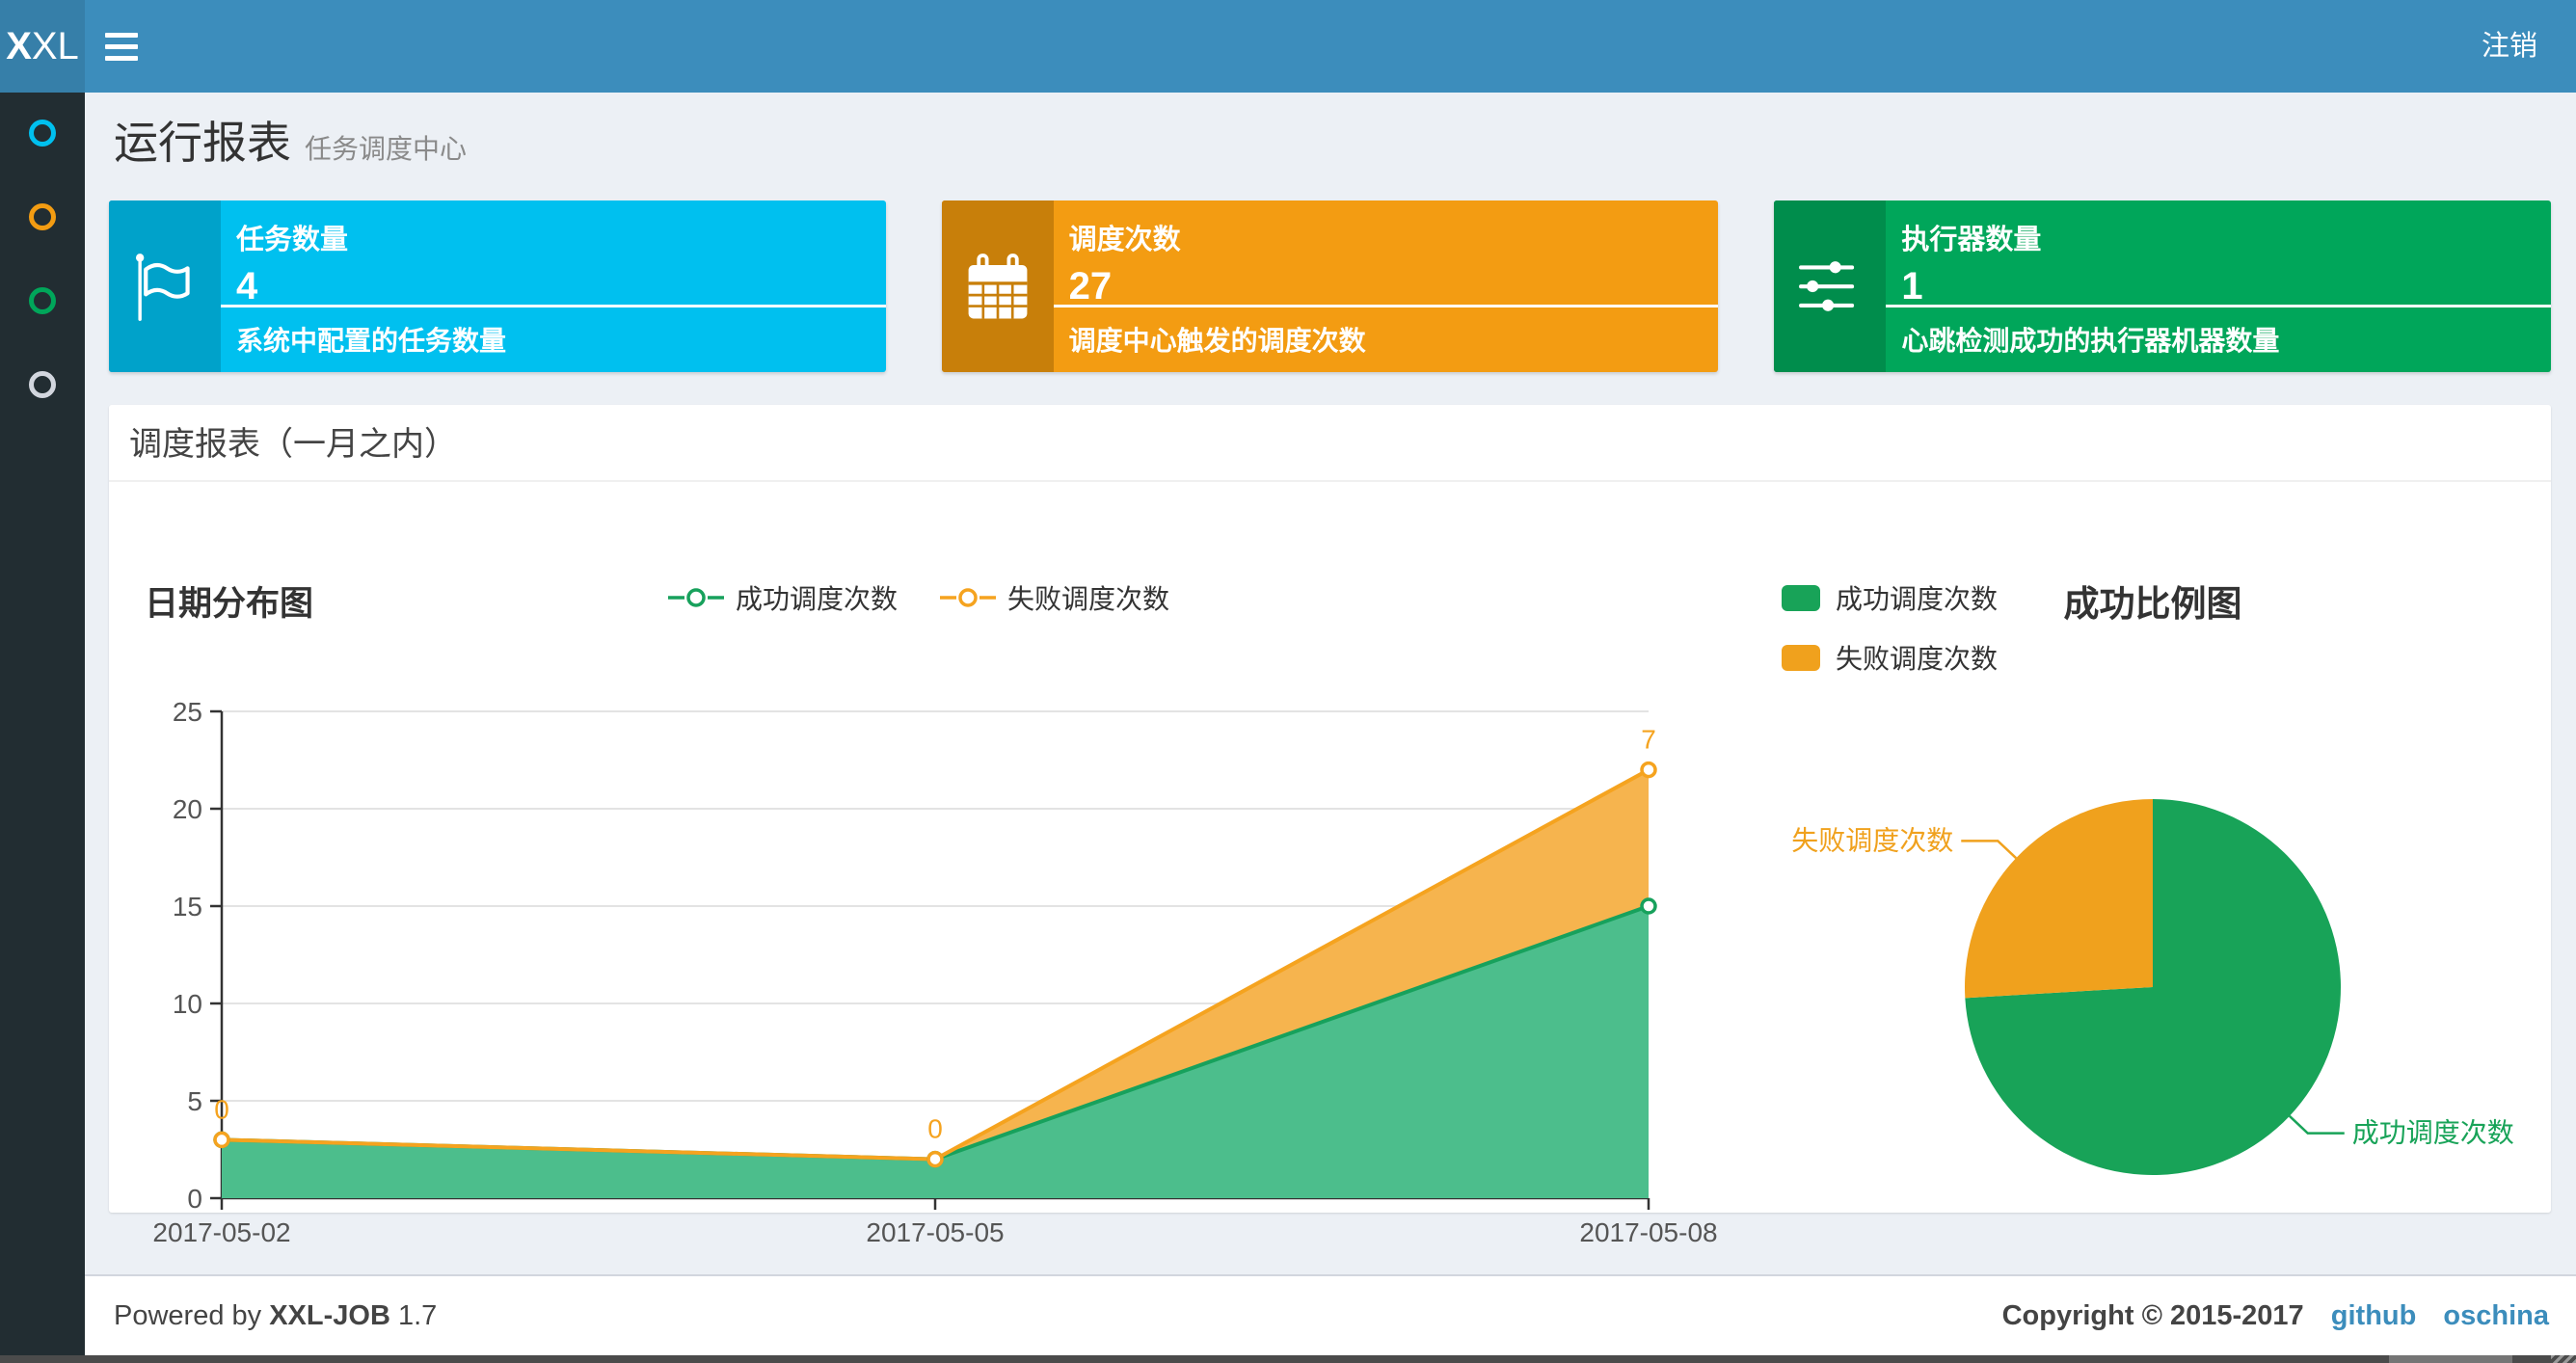  What do you see at coordinates (188, 907) in the screenshot?
I see `svg-text: 15` at bounding box center [188, 907].